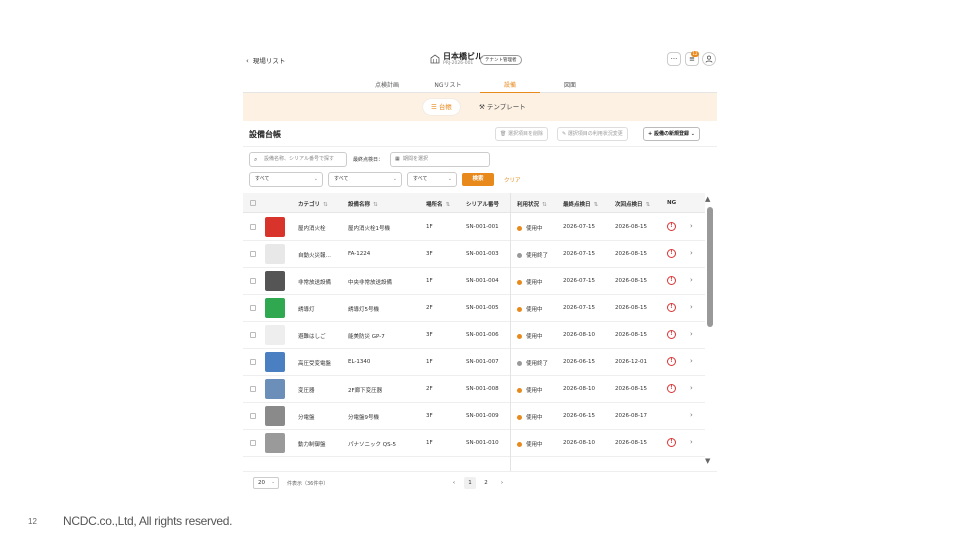 This screenshot has height=540, width=960. Describe the element at coordinates (570, 86) in the screenshot. I see `tab-drawings: 図面` at that location.